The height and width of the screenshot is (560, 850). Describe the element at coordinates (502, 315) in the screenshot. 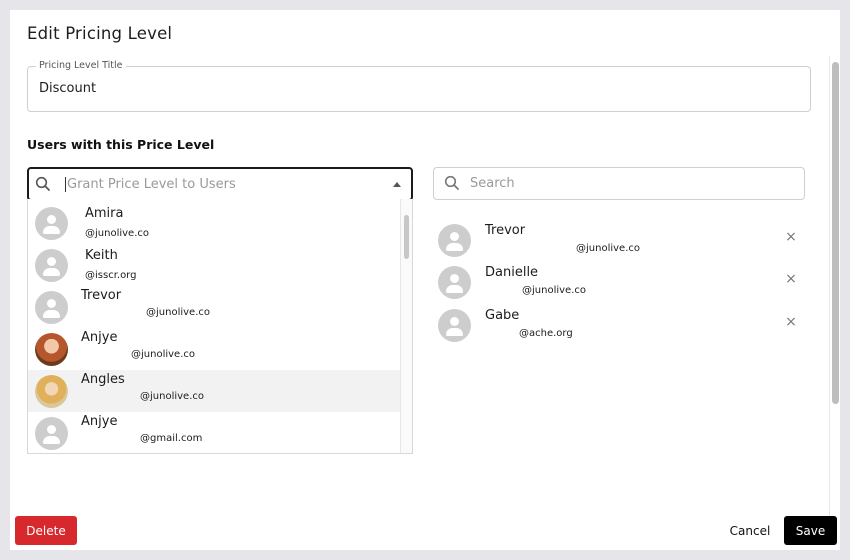

I see `user-name: Gabe` at that location.